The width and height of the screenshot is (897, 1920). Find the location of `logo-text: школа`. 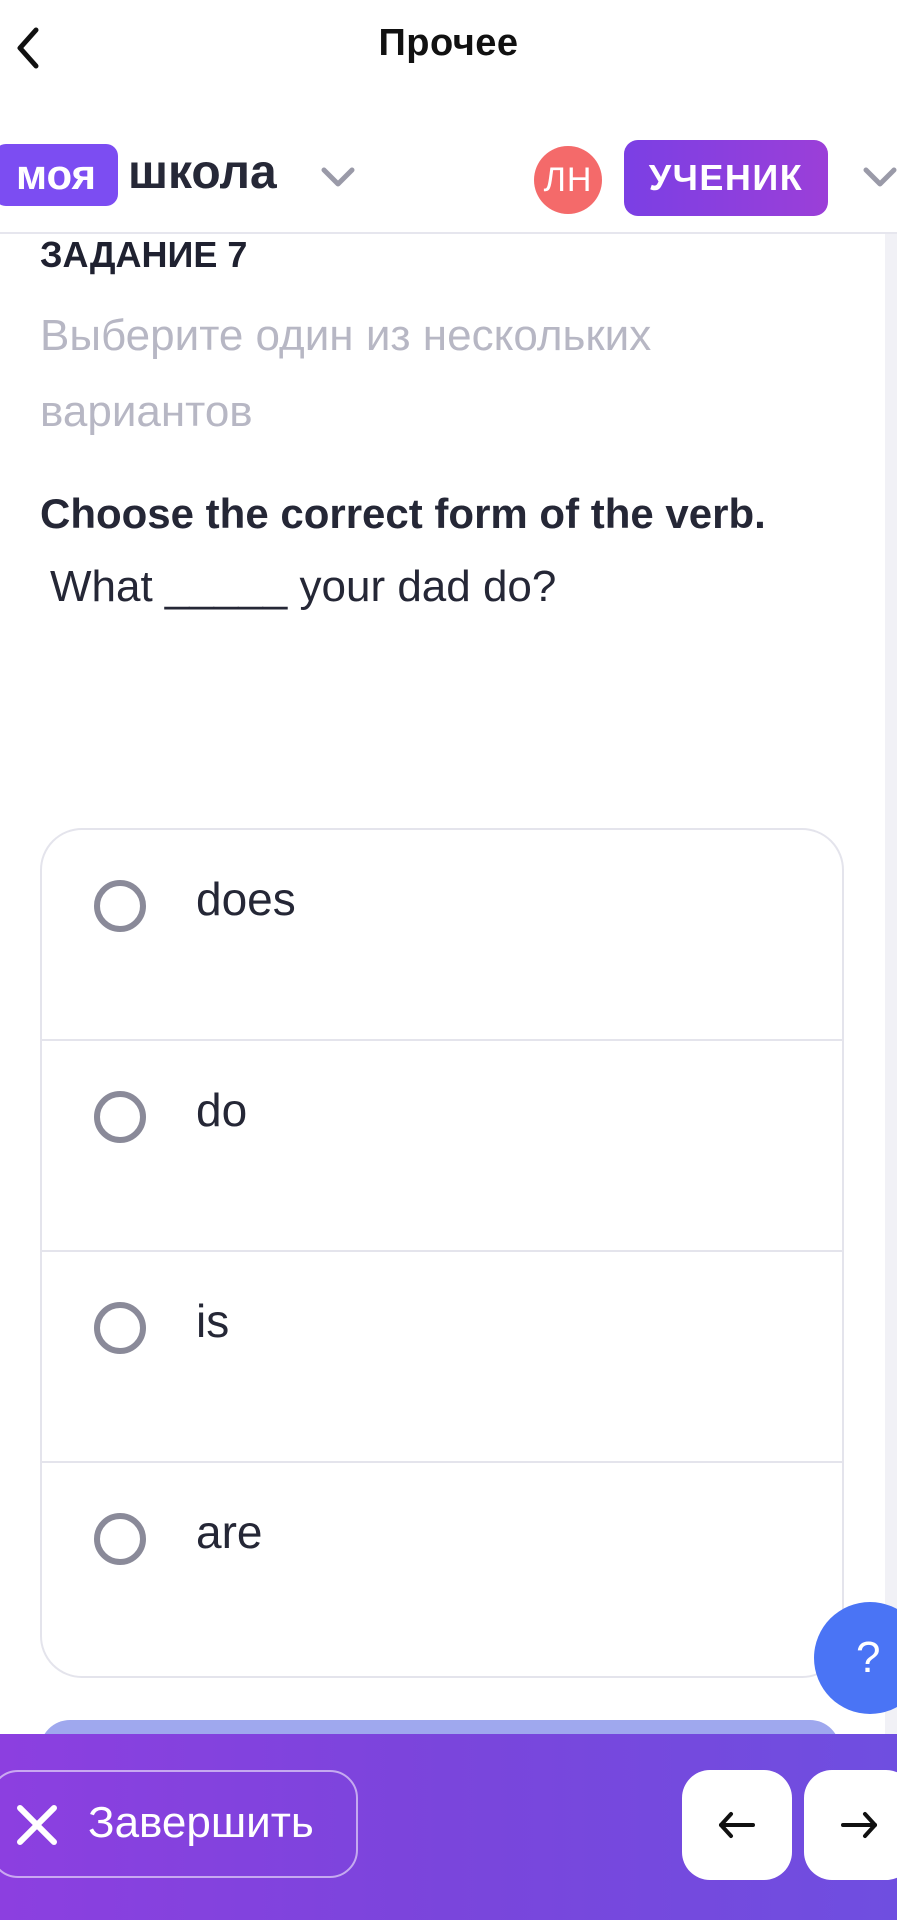

logo-text: школа is located at coordinates (202, 173).